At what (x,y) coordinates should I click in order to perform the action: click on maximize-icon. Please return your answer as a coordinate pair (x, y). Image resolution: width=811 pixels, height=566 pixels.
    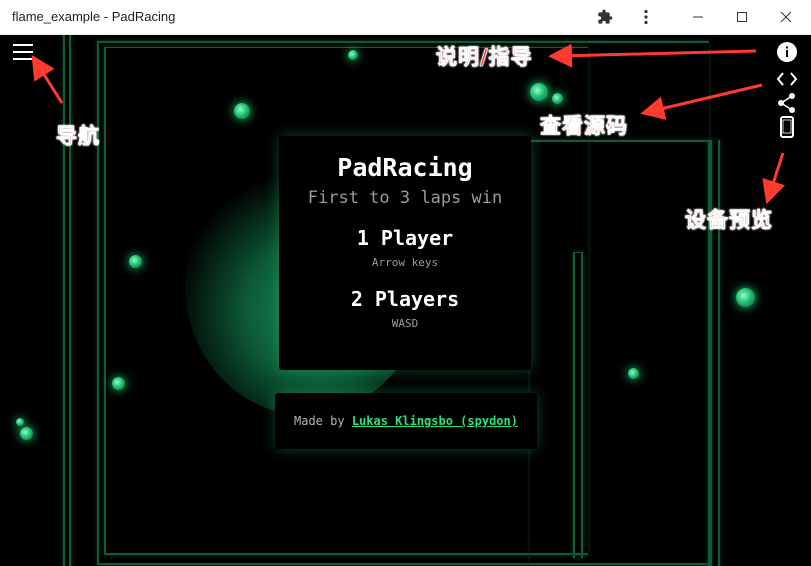
    Looking at the image, I should click on (742, 17).